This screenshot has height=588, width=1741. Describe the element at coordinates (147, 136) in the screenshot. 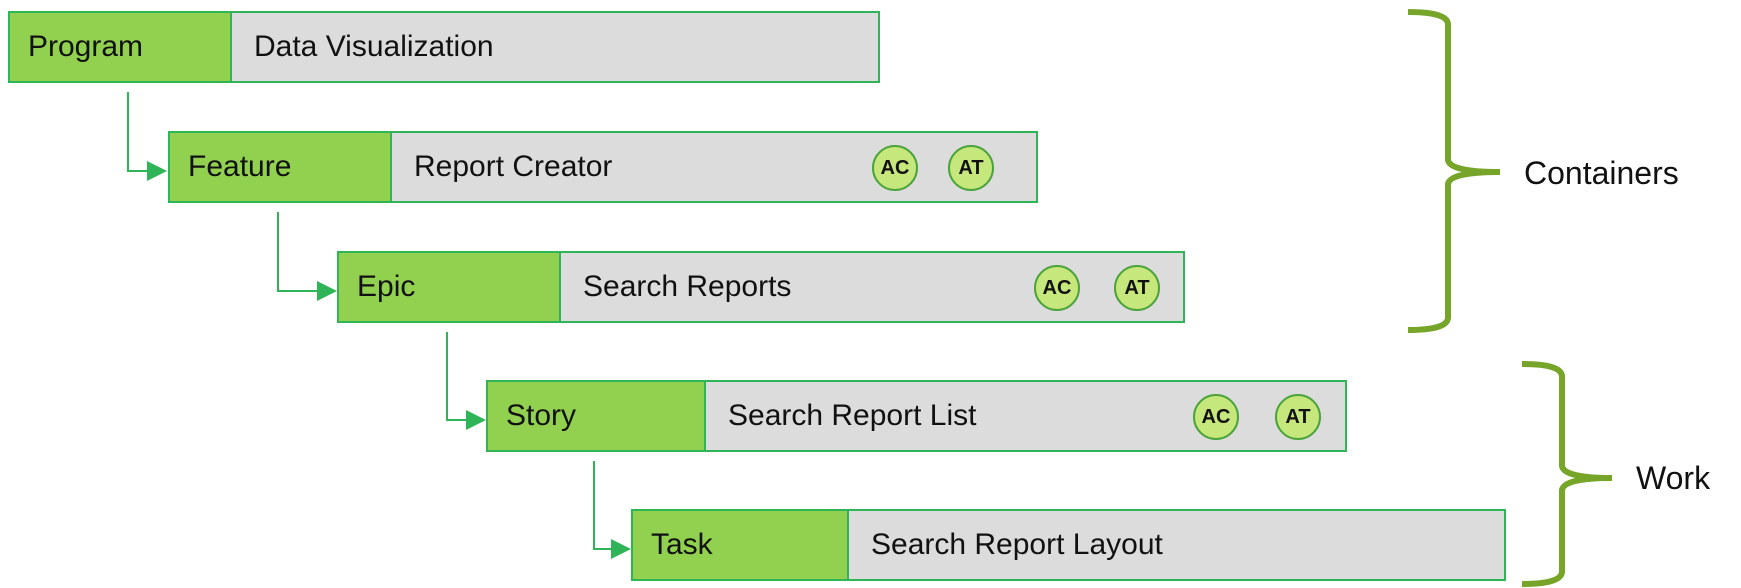

I see `connector-program-feature` at that location.